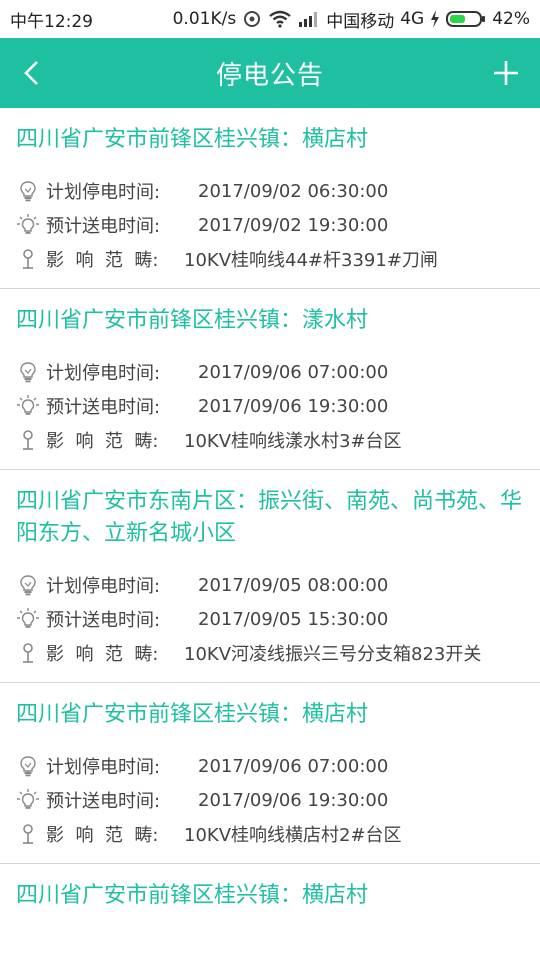 Image resolution: width=540 pixels, height=960 pixels. What do you see at coordinates (311, 260) in the screenshot?
I see `range-value: 10KV桂响线44#杆3391#刀闸` at bounding box center [311, 260].